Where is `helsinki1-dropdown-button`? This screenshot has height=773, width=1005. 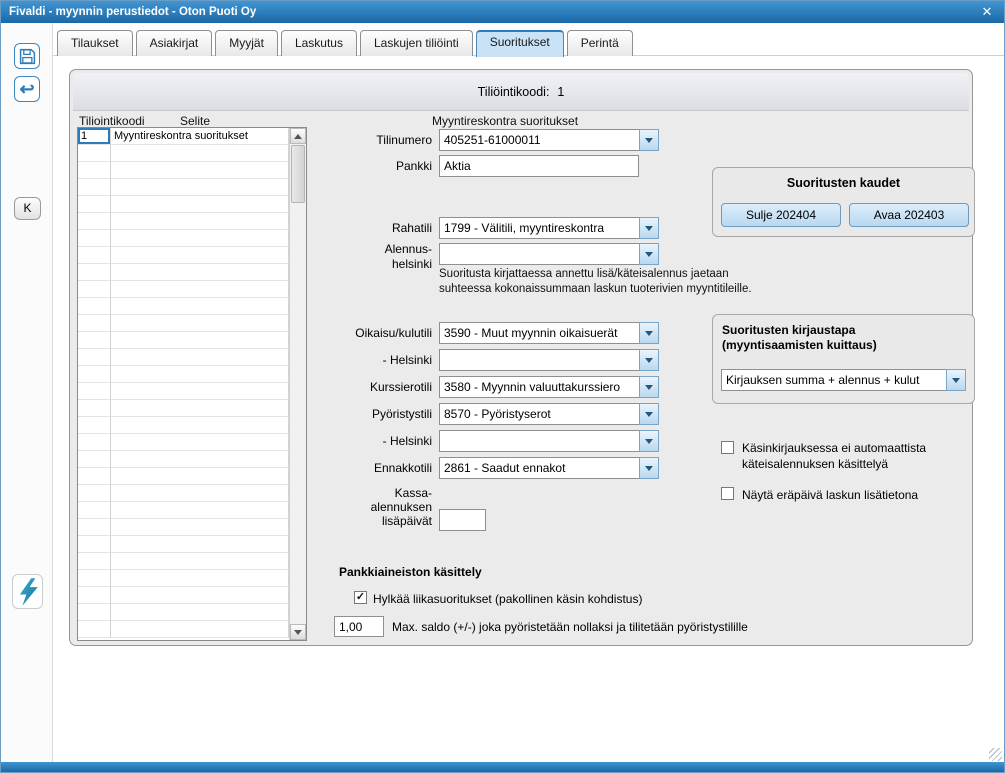 helsinki1-dropdown-button is located at coordinates (649, 360).